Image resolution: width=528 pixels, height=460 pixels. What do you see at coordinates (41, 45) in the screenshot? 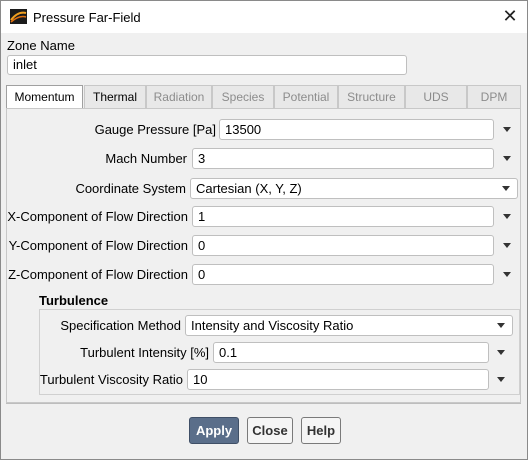
I see `zone-name-label: Zone Name` at bounding box center [41, 45].